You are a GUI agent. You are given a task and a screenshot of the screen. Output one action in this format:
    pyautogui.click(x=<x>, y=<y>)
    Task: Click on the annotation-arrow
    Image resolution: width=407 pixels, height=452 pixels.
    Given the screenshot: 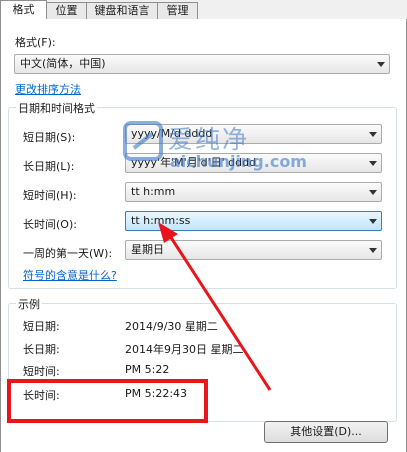 What is the action you would take?
    pyautogui.click(x=215, y=306)
    